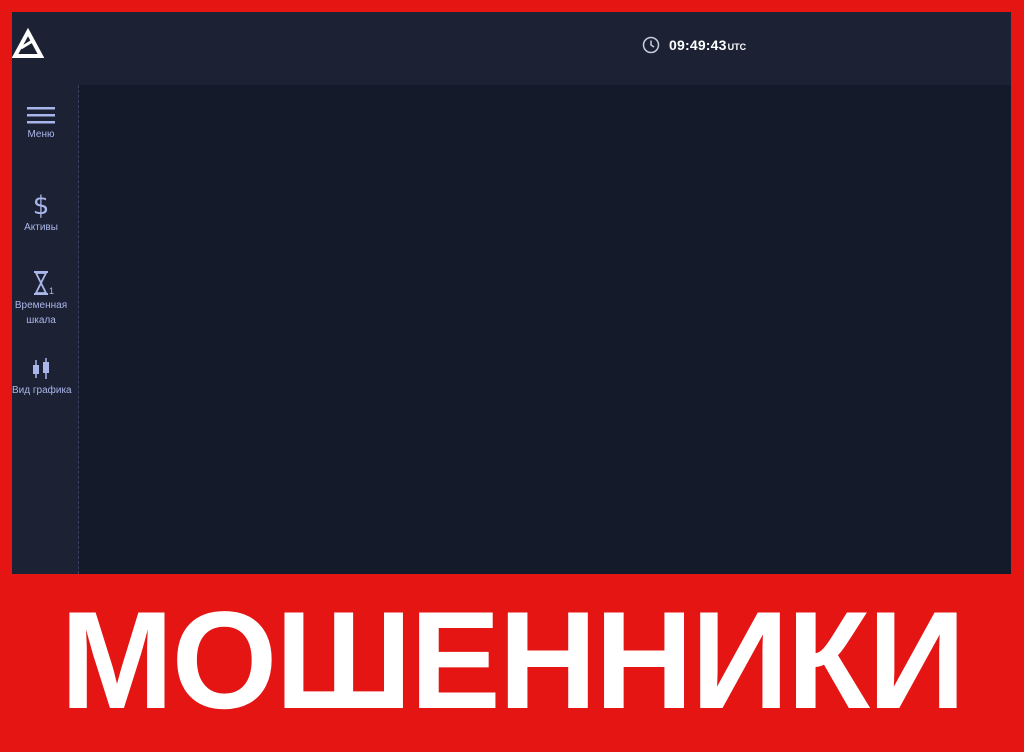  I want to click on sidebar-item-menu: Меню, so click(41, 123).